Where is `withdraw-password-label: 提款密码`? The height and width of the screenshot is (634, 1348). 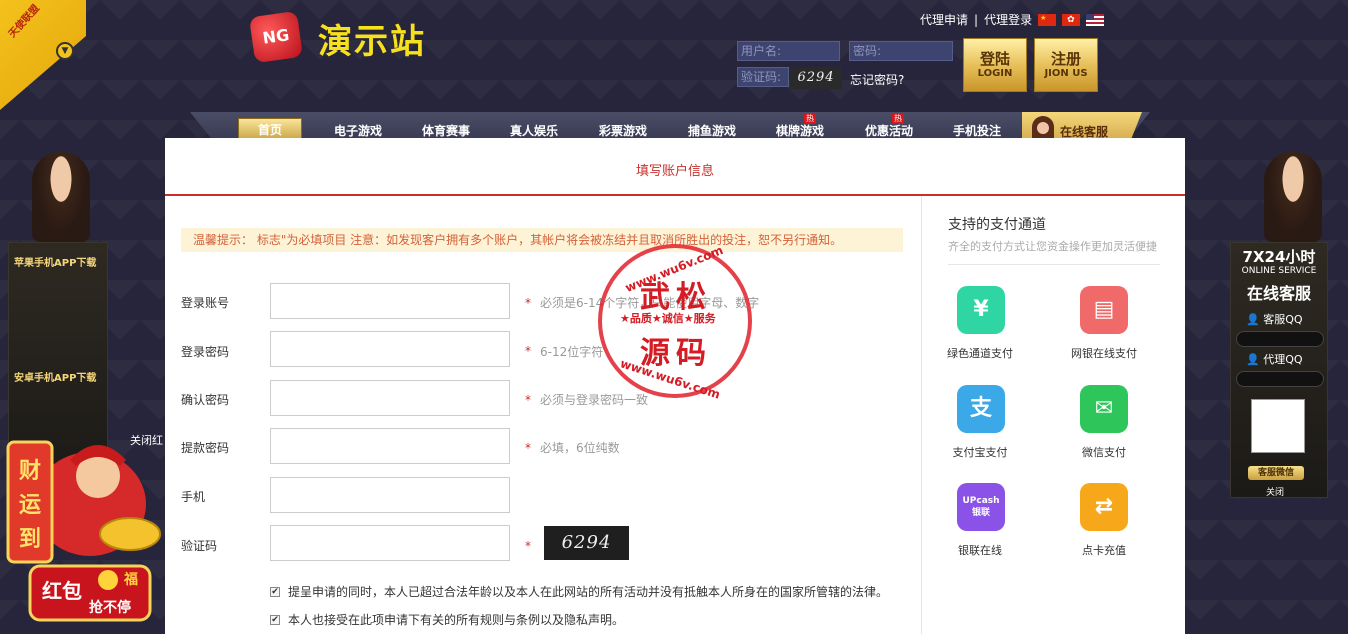
withdraw-password-label: 提款密码 is located at coordinates (205, 448).